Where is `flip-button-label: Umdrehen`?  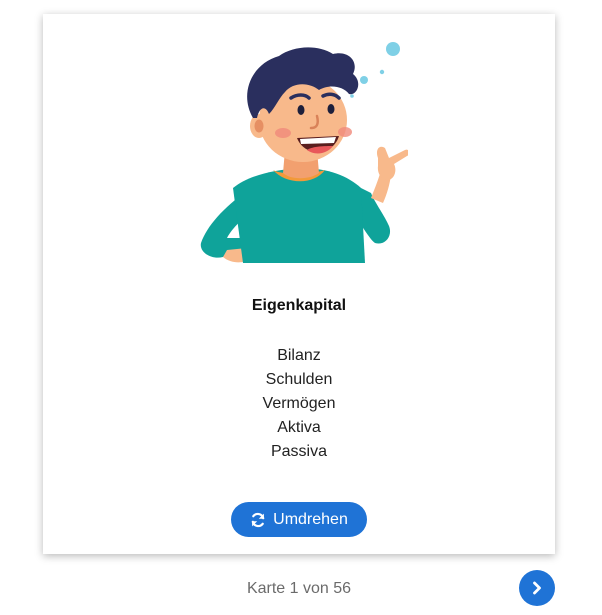 flip-button-label: Umdrehen is located at coordinates (310, 519).